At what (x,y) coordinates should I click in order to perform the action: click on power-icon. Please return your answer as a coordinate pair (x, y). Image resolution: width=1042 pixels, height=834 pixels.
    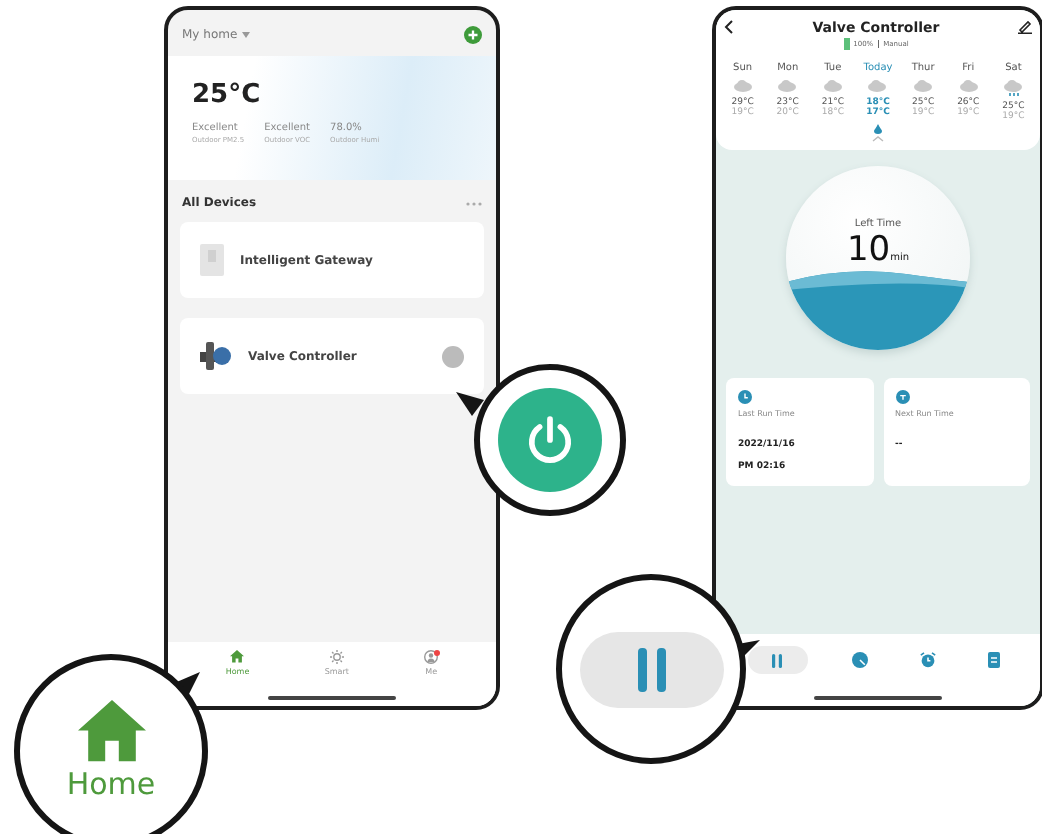
    Looking at the image, I should click on (550, 440).